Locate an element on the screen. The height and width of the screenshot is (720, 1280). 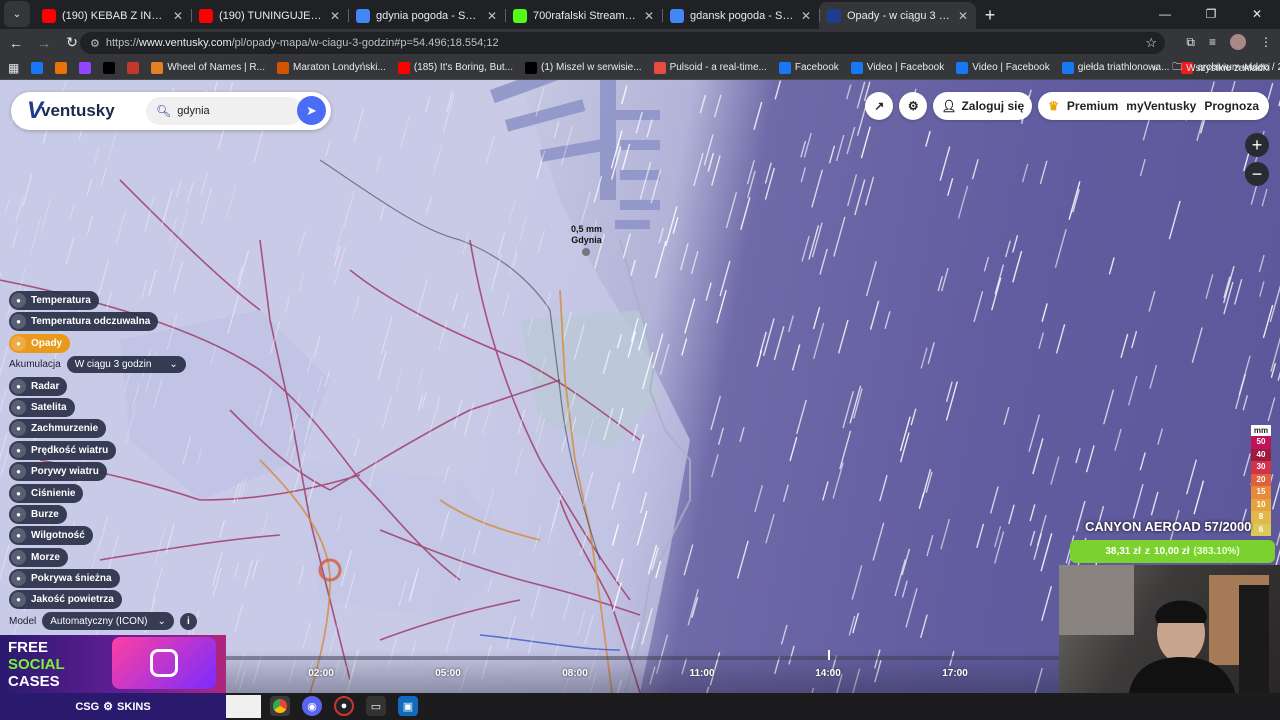
browser-tab: 700rafalski Stream - Watch Live ✕ is located at coordinates (583, 15).